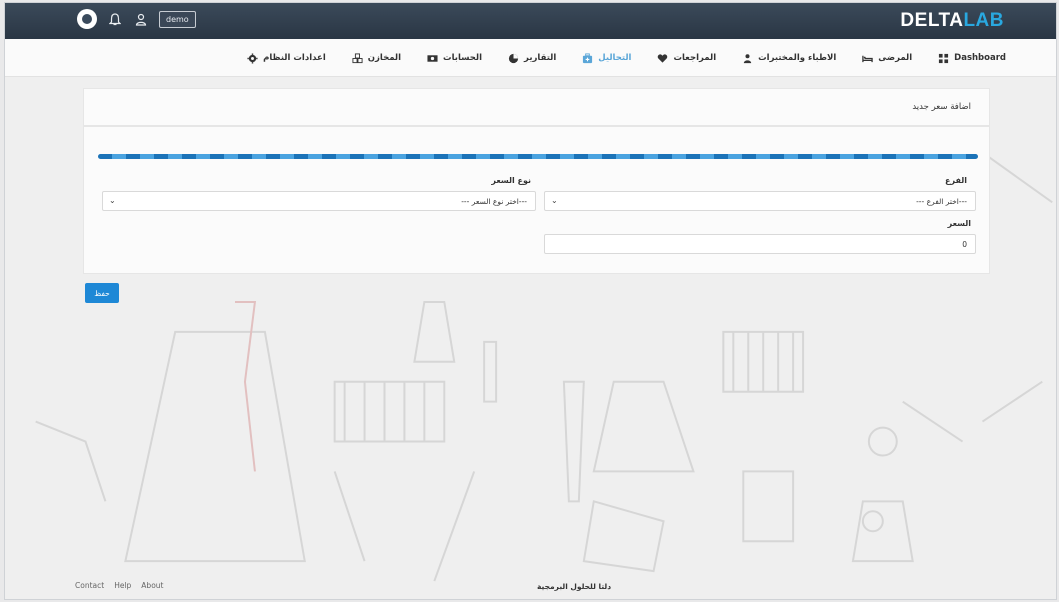 The image size is (1059, 602). What do you see at coordinates (959, 223) in the screenshot?
I see `price-label: السعر` at bounding box center [959, 223].